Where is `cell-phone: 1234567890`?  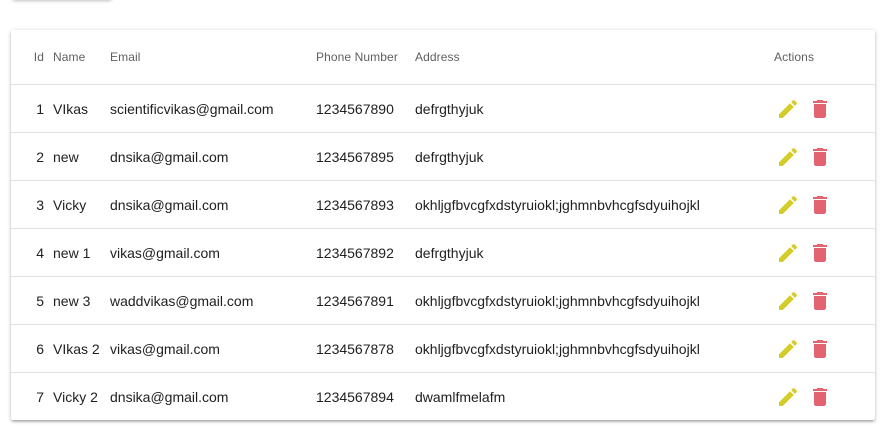
cell-phone: 1234567890 is located at coordinates (365, 108).